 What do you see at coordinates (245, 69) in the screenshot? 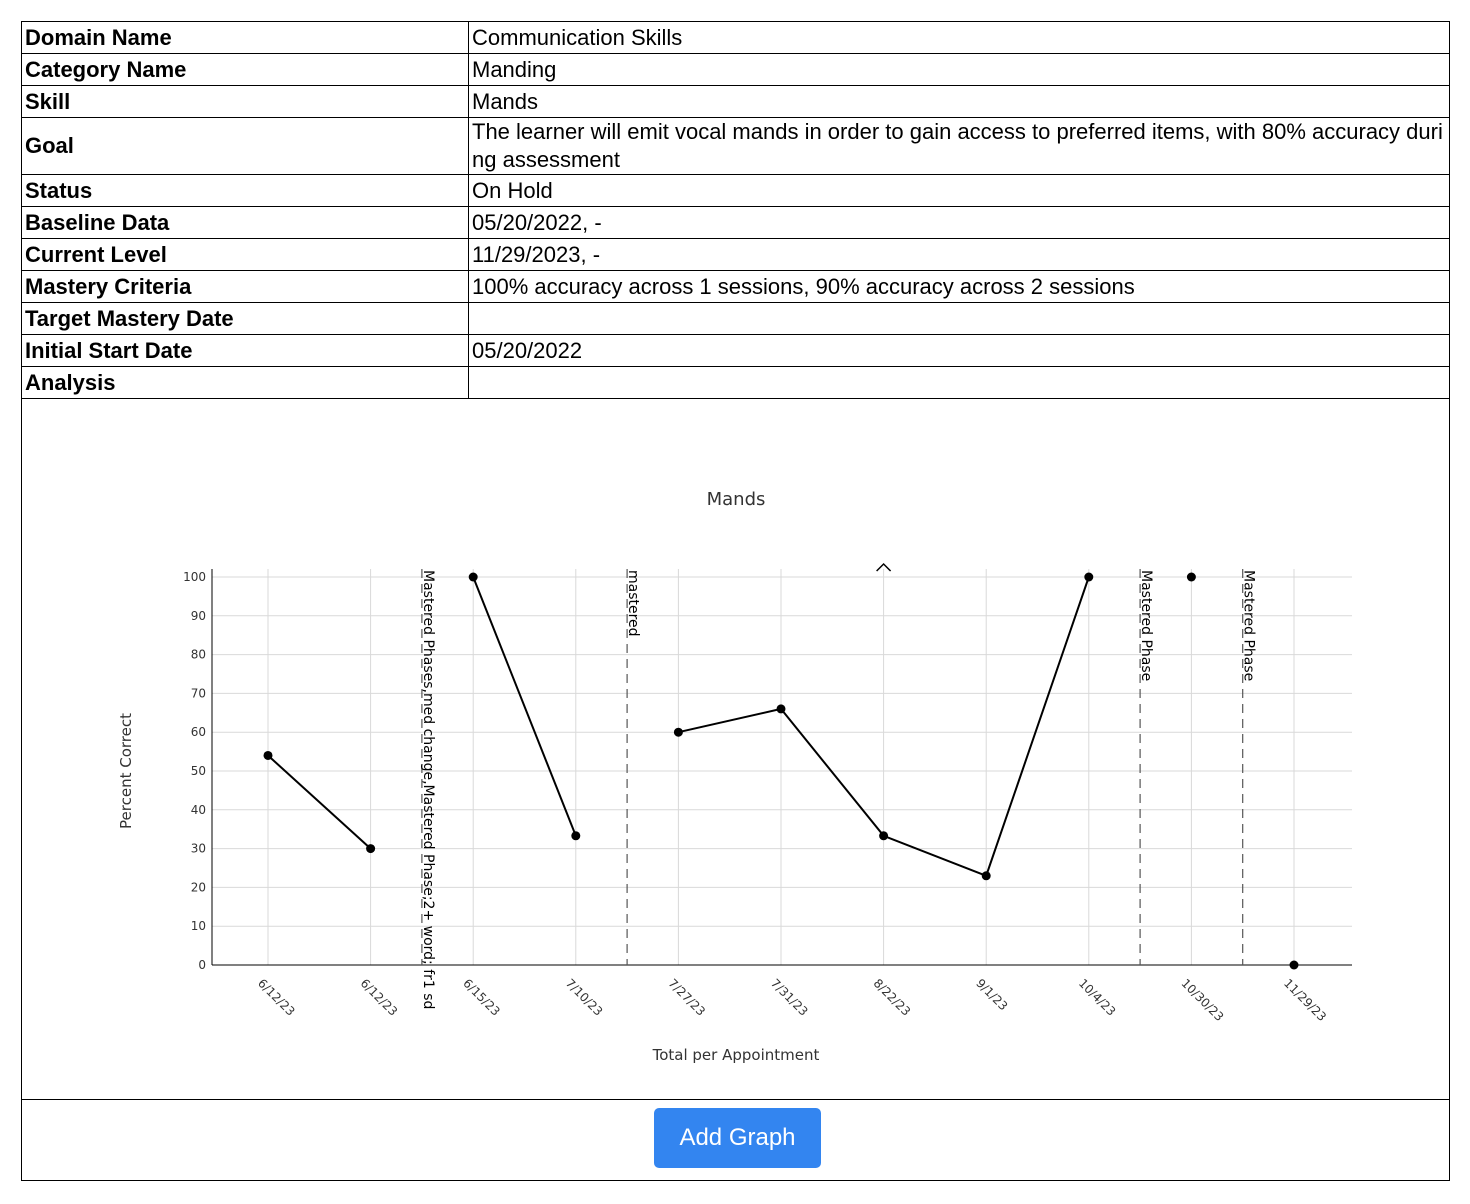
I see `info-label: Category Name` at bounding box center [245, 69].